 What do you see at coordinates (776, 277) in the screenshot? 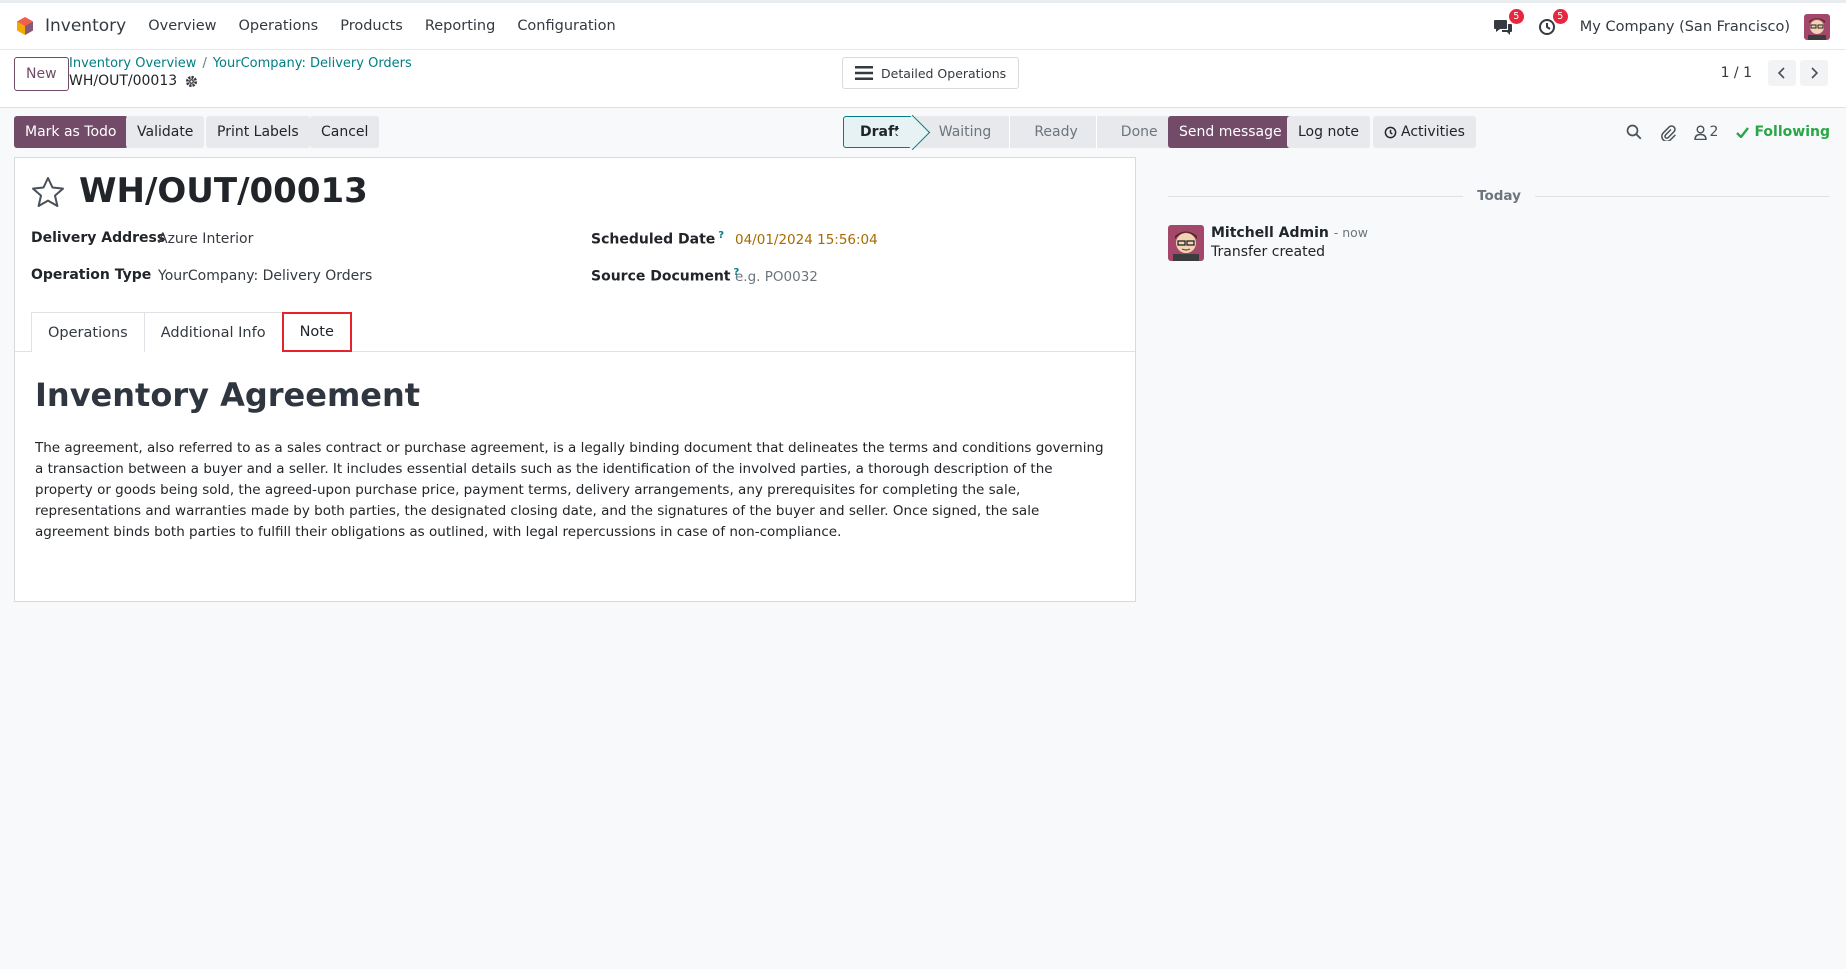
I see `source-document-input: e.g. PO0032` at bounding box center [776, 277].